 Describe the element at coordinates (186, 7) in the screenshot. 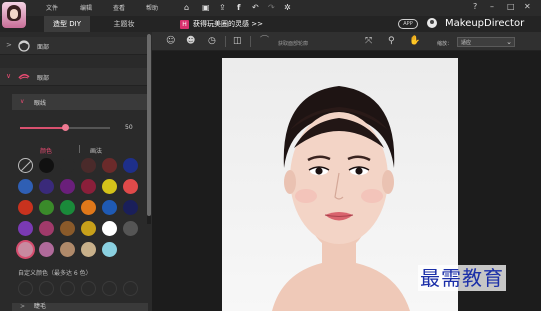

I see `home-icon: ⌂` at that location.